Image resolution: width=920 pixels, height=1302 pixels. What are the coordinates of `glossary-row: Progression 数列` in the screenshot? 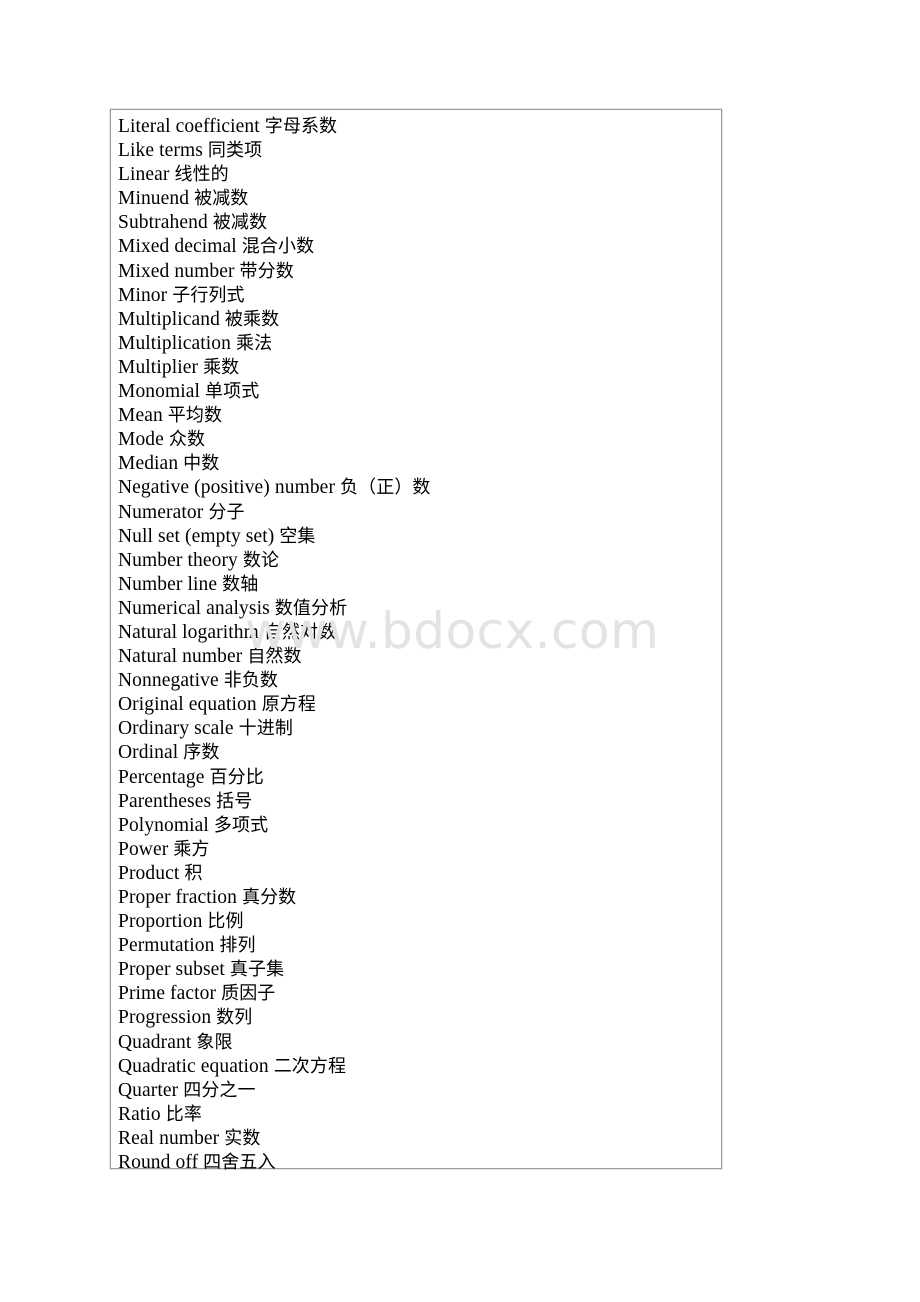 It's located at (416, 1018).